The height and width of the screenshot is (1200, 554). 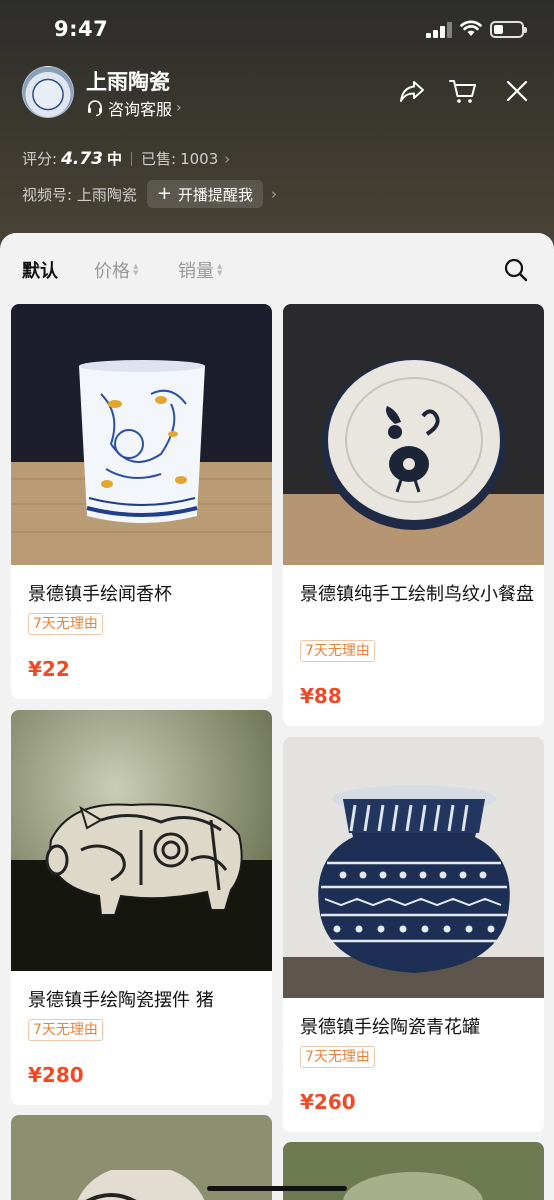 What do you see at coordinates (126, 158) in the screenshot?
I see `shop-stats: 评分: 4.73 中 已售: 1003 ›` at bounding box center [126, 158].